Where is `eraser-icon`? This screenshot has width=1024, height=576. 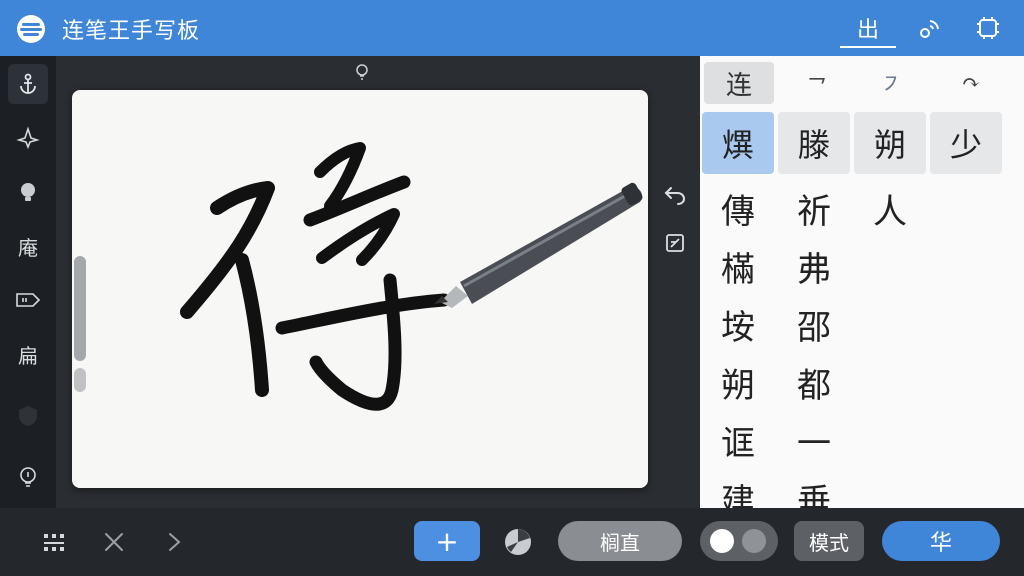
eraser-icon is located at coordinates (28, 300).